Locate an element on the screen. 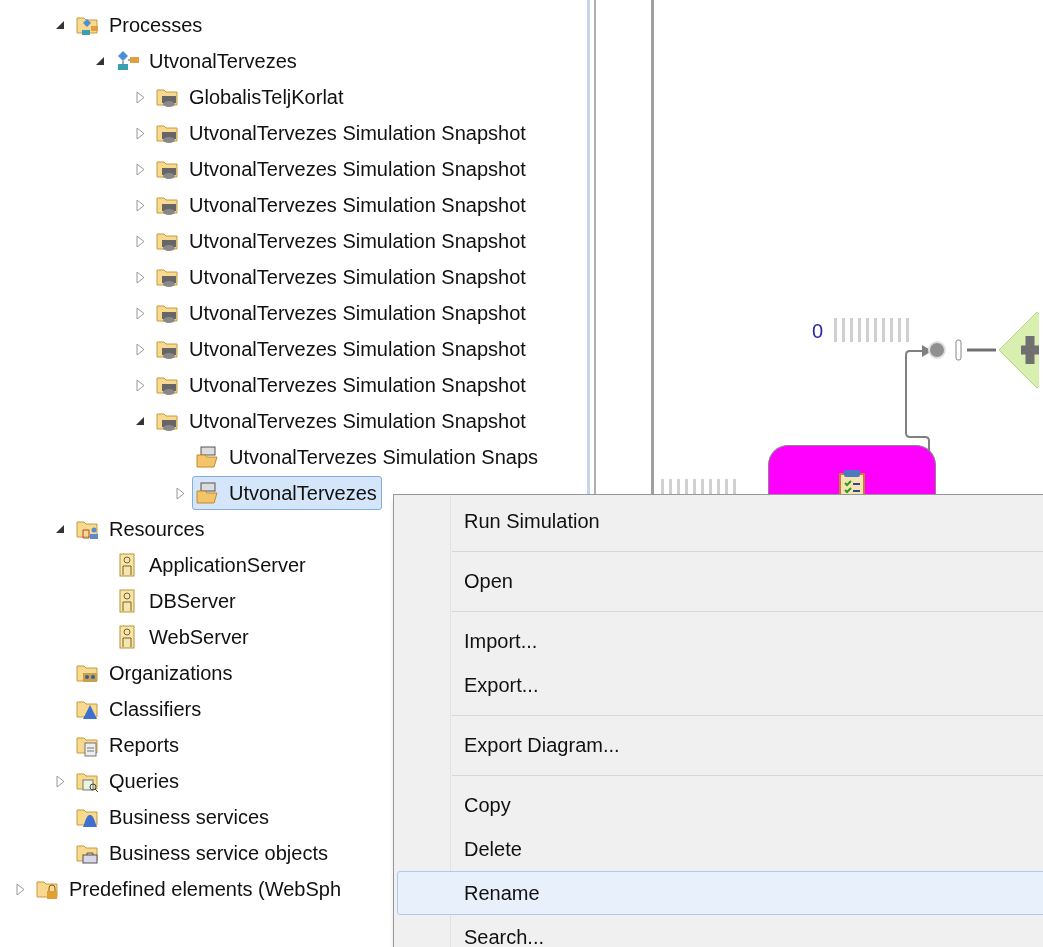 The image size is (1043, 947). tree-item: Organizations is located at coordinates (155, 673).